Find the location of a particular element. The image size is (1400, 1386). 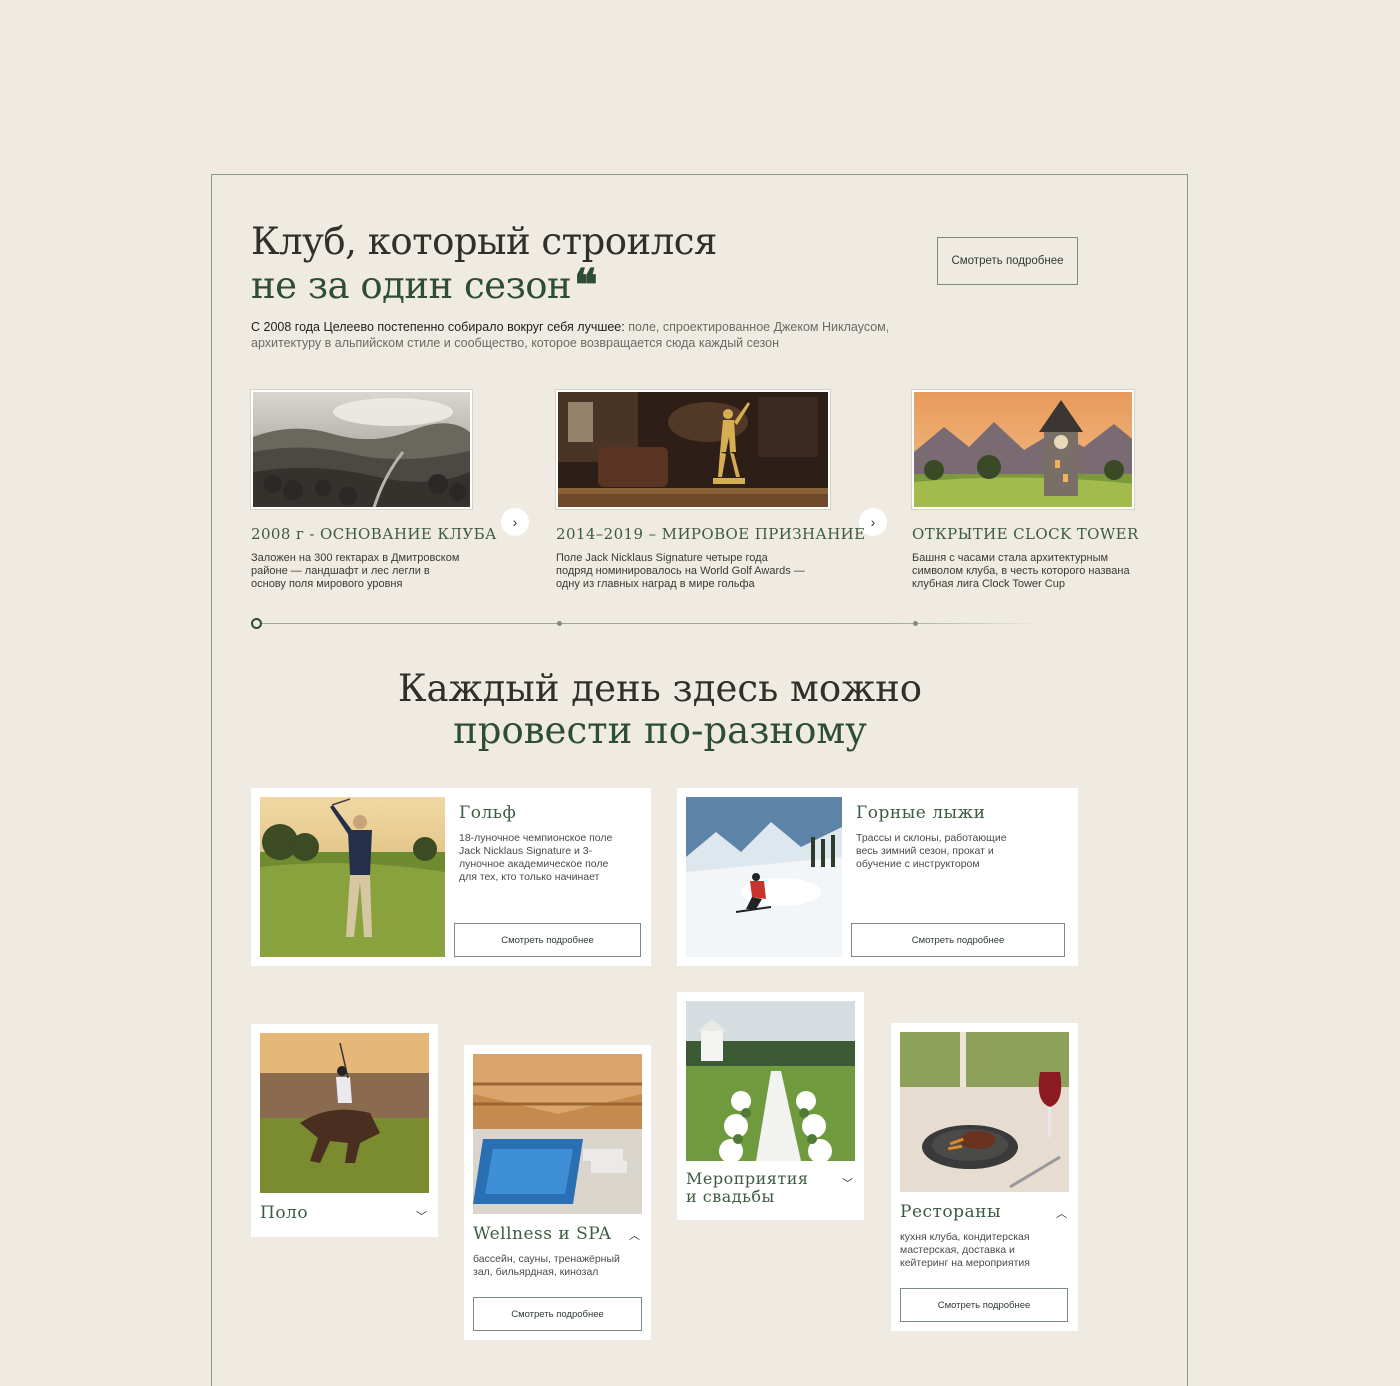

hero-title-line2: не за один сезон is located at coordinates (411, 285).